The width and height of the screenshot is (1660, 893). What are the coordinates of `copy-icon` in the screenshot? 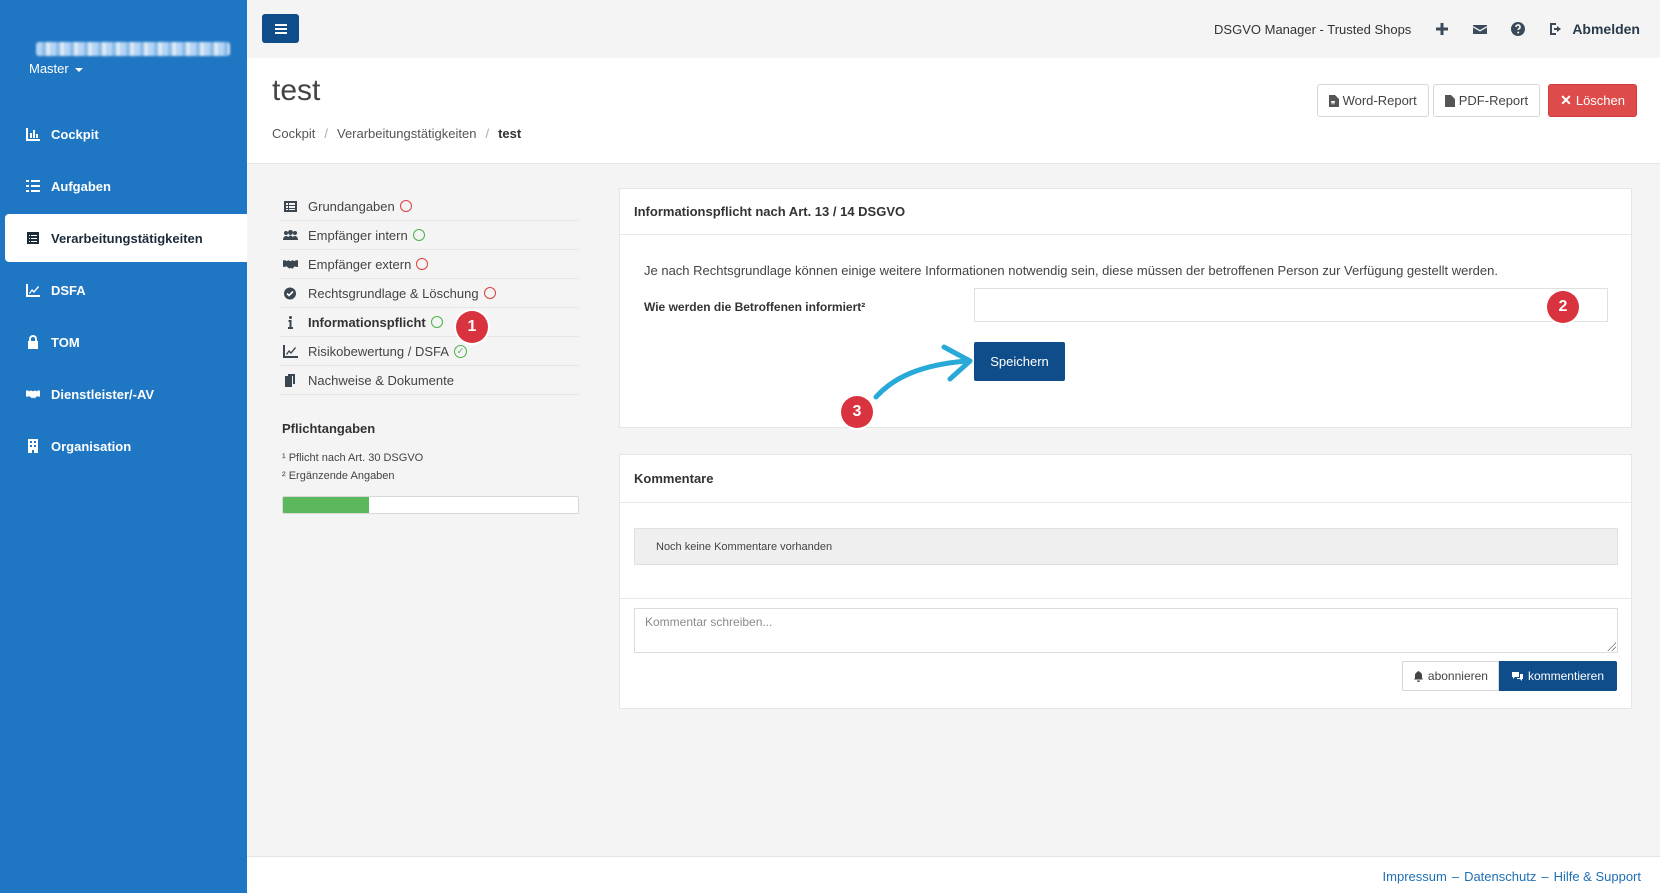 It's located at (290, 380).